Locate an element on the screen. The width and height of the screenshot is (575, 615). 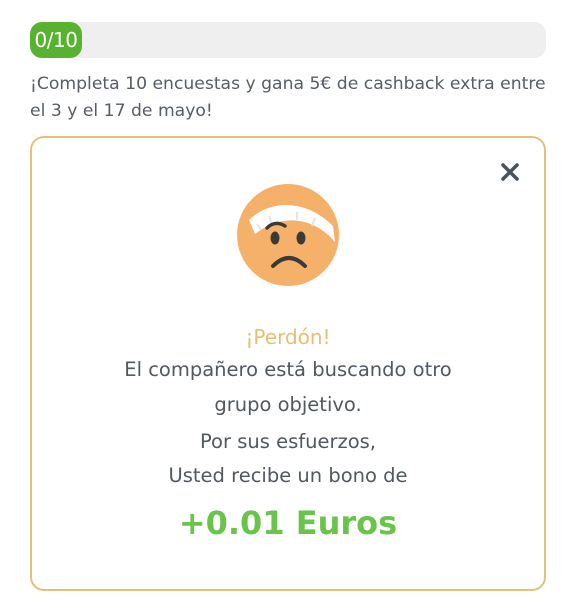
progress-fill: 0/10 is located at coordinates (56, 40).